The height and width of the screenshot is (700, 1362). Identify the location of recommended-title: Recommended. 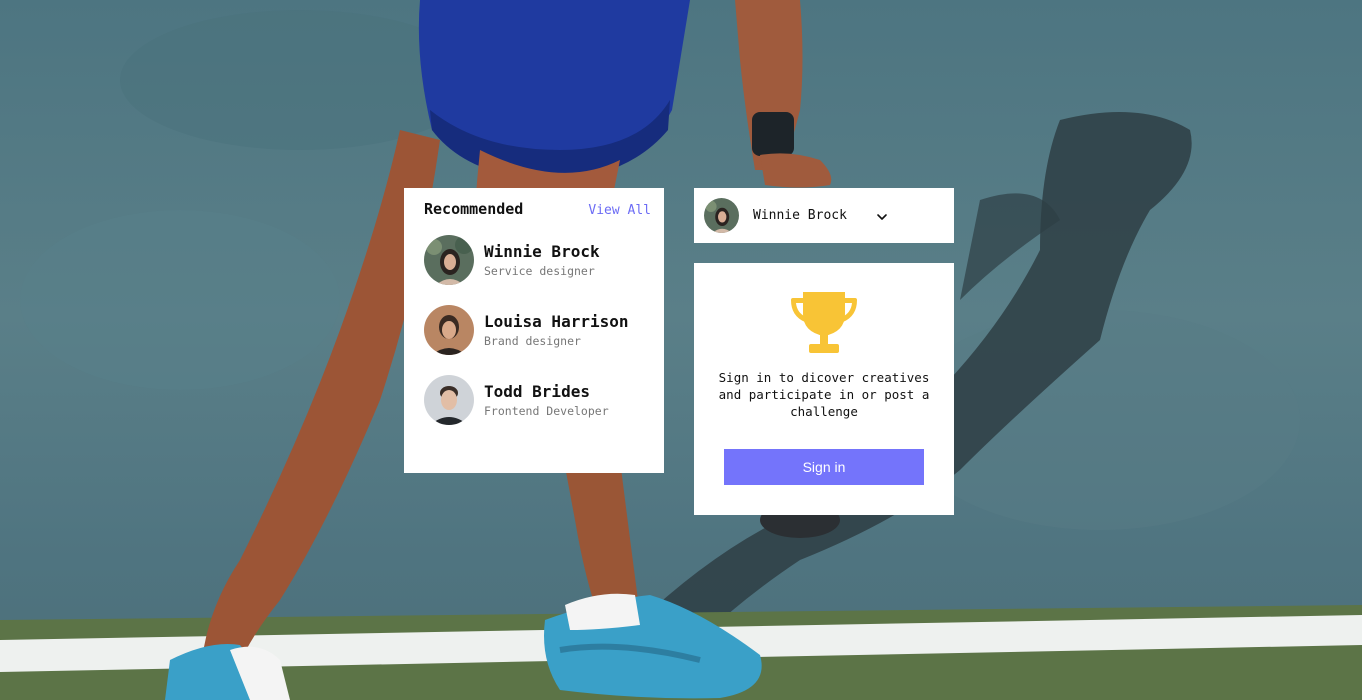
(474, 209).